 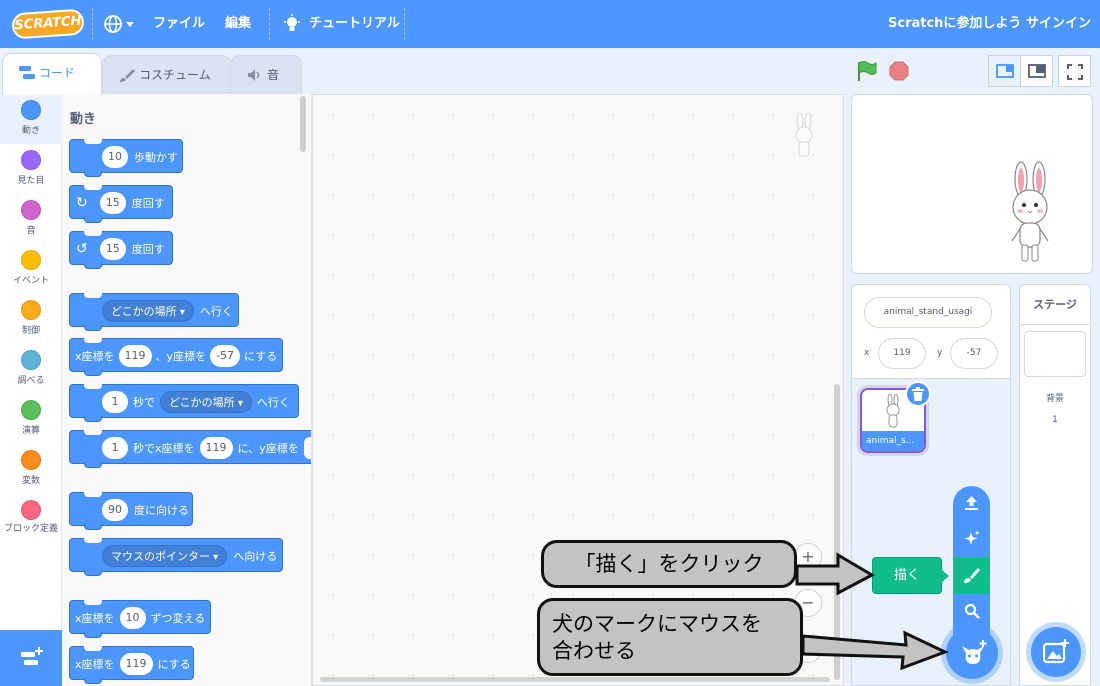 I want to click on lightbulb-icon, so click(x=292, y=24).